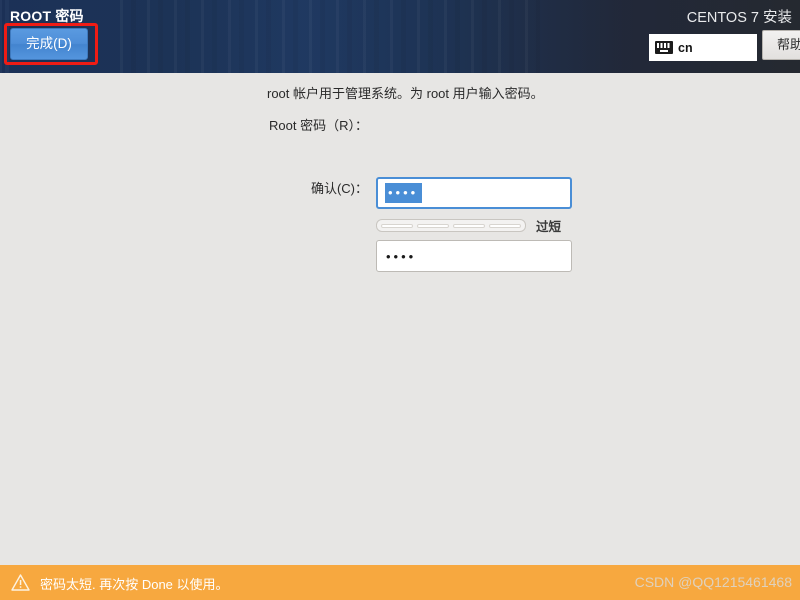  I want to click on warning-bar: 密码太短. 再次按 Done 以使用。 CSDN @QQ1215461468, so click(400, 582).